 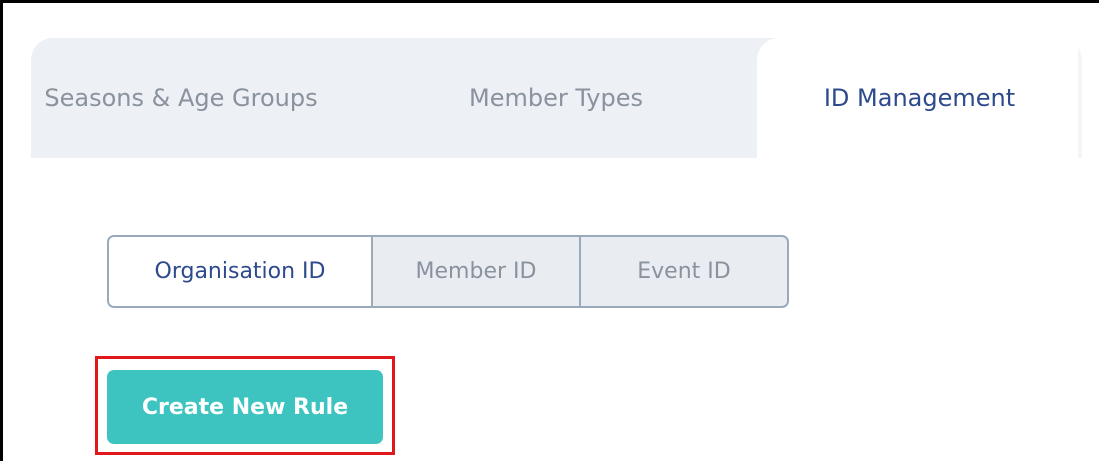 What do you see at coordinates (919, 98) in the screenshot?
I see `tab-id-management: ID Management` at bounding box center [919, 98].